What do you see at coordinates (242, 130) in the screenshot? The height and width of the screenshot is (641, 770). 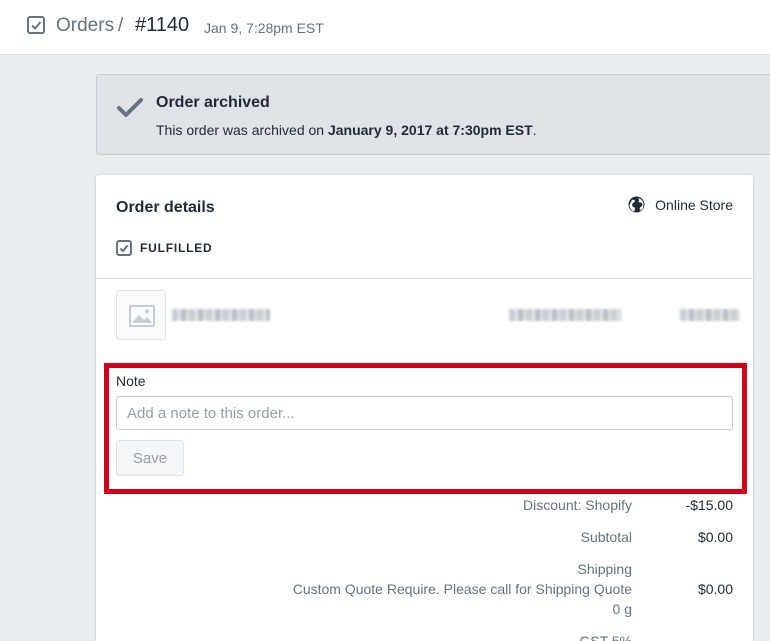 I see `banner-text-prefix: This order was archived on` at bounding box center [242, 130].